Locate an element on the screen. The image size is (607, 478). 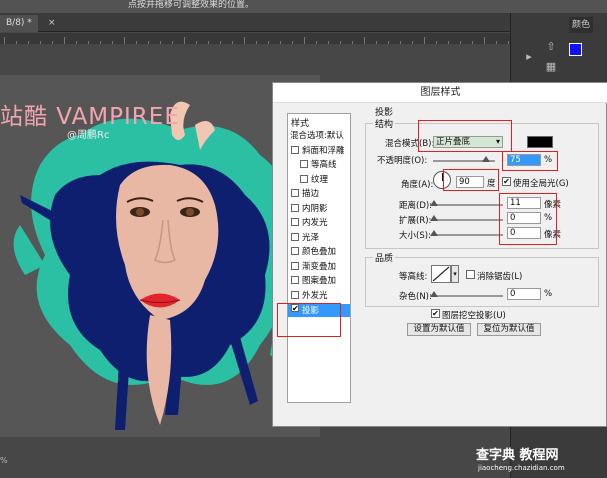
opacity-label: 不透明度(O): is located at coordinates (402, 161).